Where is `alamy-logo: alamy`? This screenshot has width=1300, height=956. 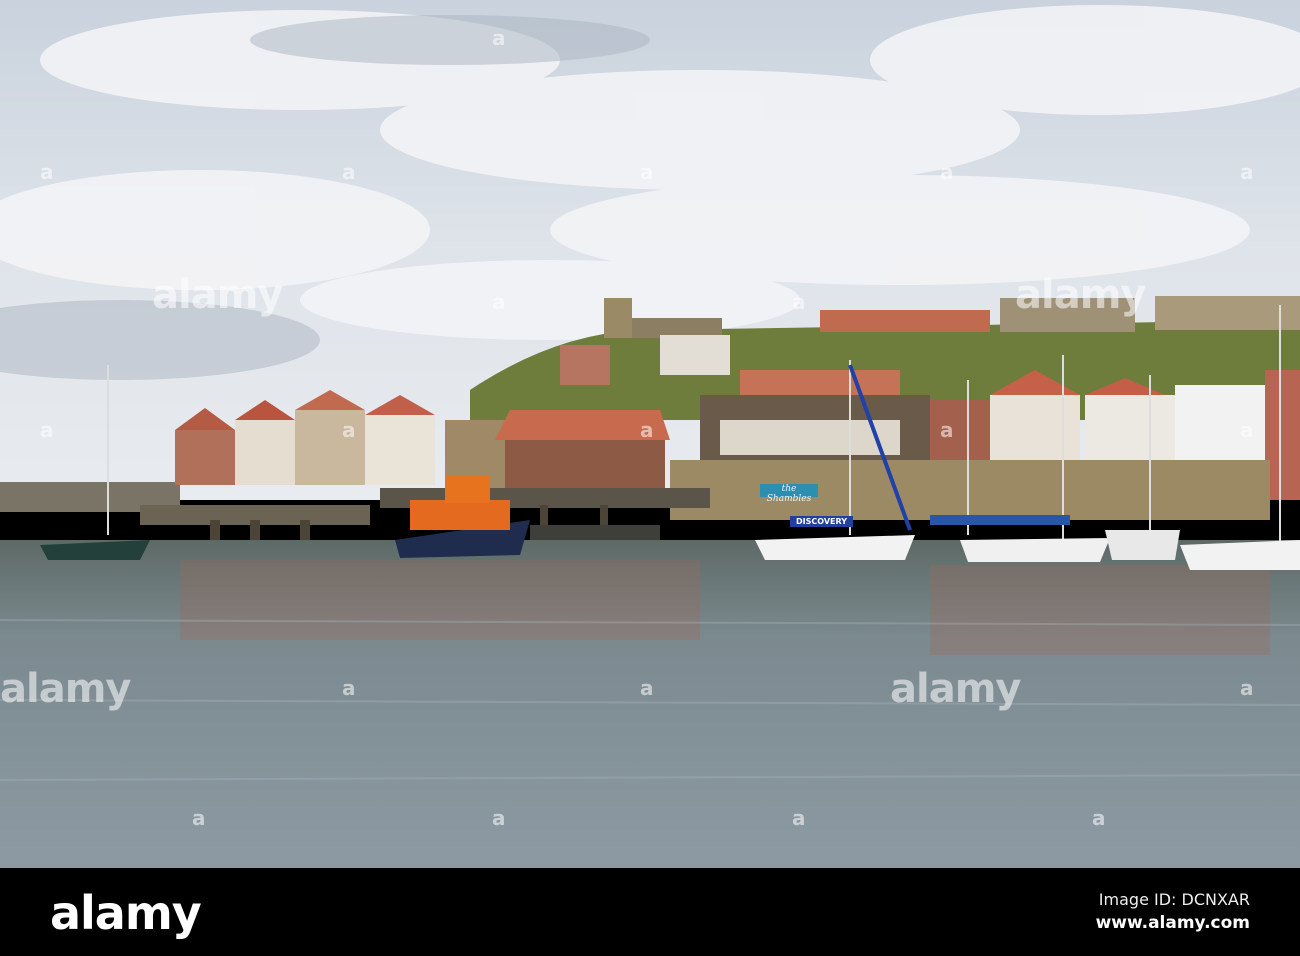 alamy-logo: alamy is located at coordinates (126, 913).